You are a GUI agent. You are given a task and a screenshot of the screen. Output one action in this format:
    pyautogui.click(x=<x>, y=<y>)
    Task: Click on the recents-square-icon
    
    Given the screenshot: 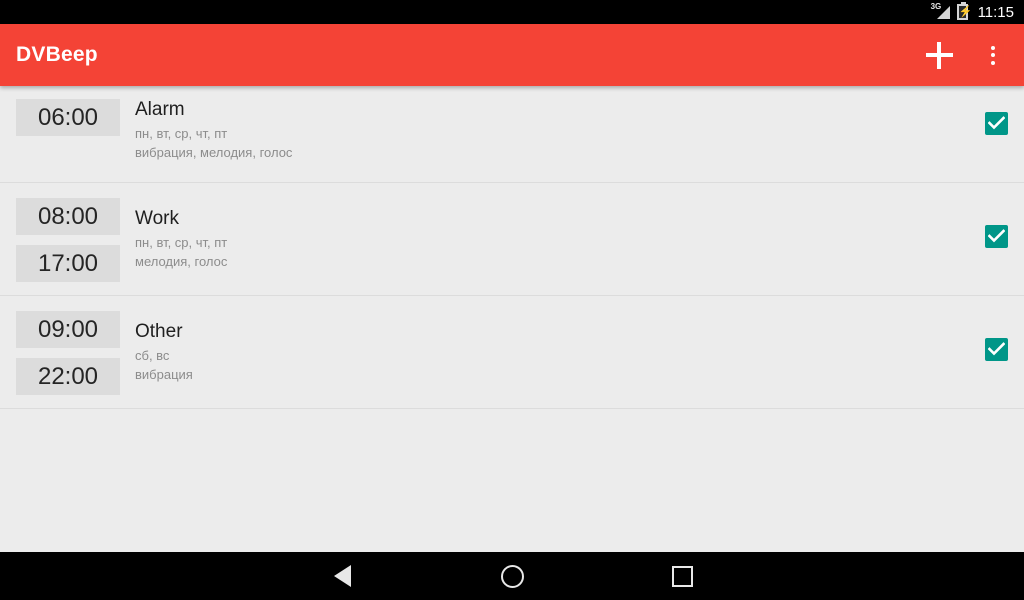 What is the action you would take?
    pyautogui.click(x=682, y=576)
    